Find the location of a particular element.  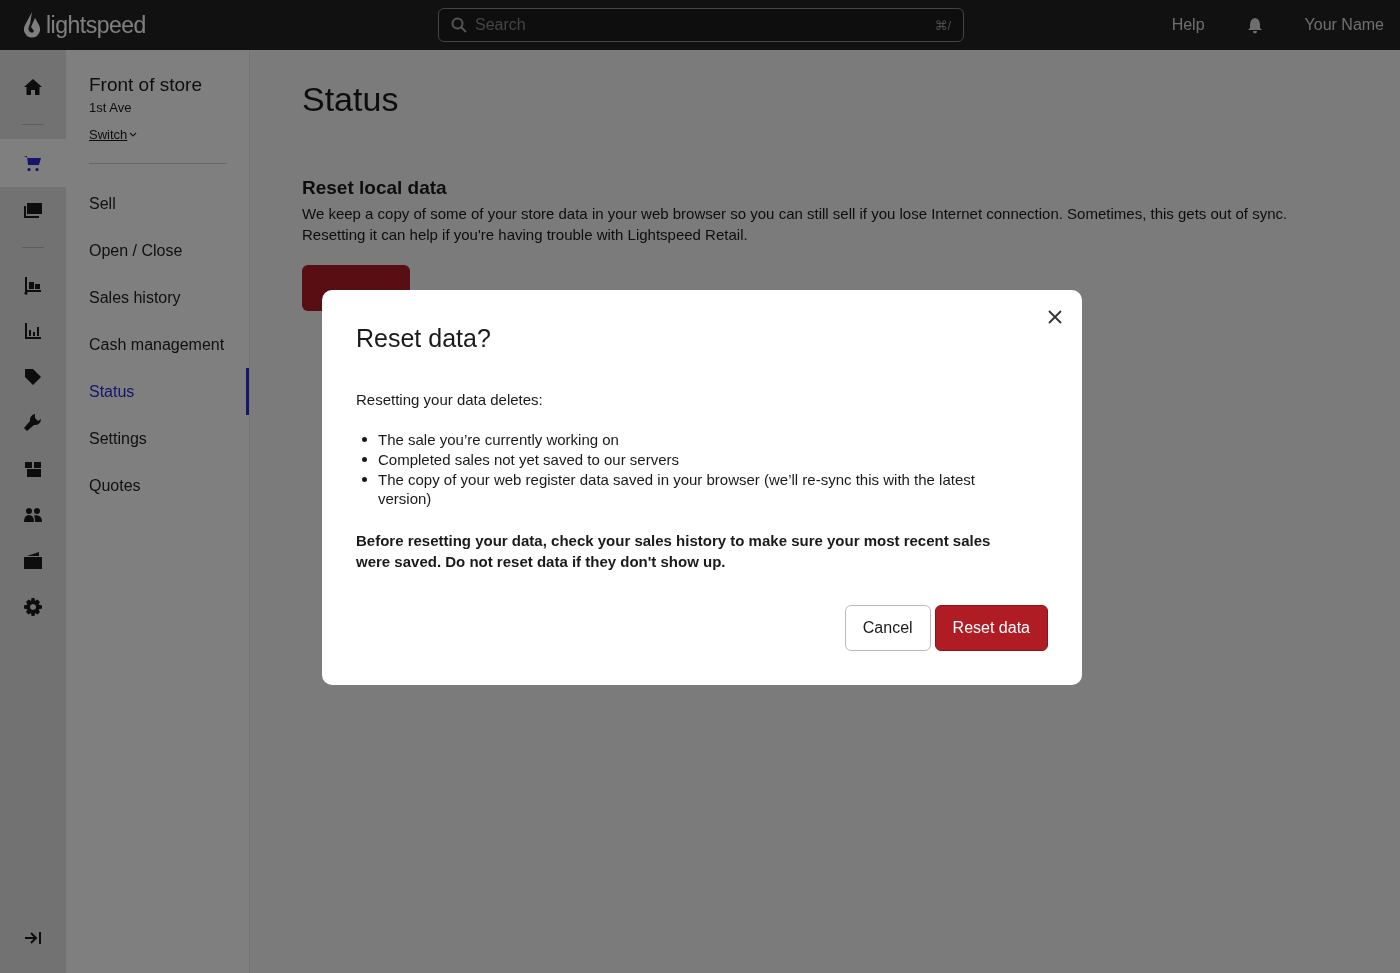

inventory-icon is located at coordinates (33, 285).